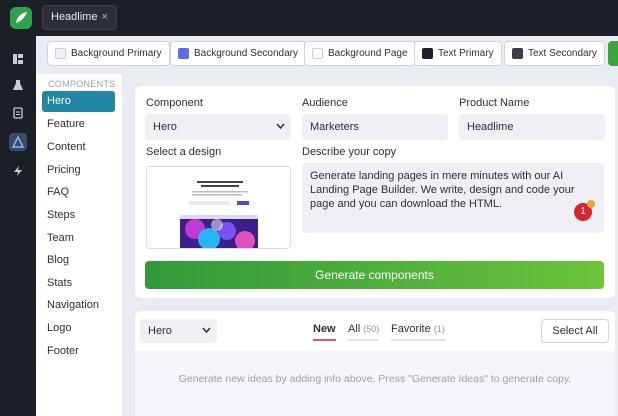 Image resolution: width=618 pixels, height=416 pixels. What do you see at coordinates (532, 127) in the screenshot?
I see `product-name-input: Headlime` at bounding box center [532, 127].